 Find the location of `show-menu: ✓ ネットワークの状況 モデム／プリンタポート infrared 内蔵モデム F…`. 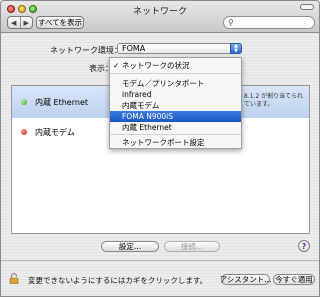

show-menu: ✓ ネットワークの状況 モデム／プリンタポート infrared 内蔵モデム F… is located at coordinates (175, 103).